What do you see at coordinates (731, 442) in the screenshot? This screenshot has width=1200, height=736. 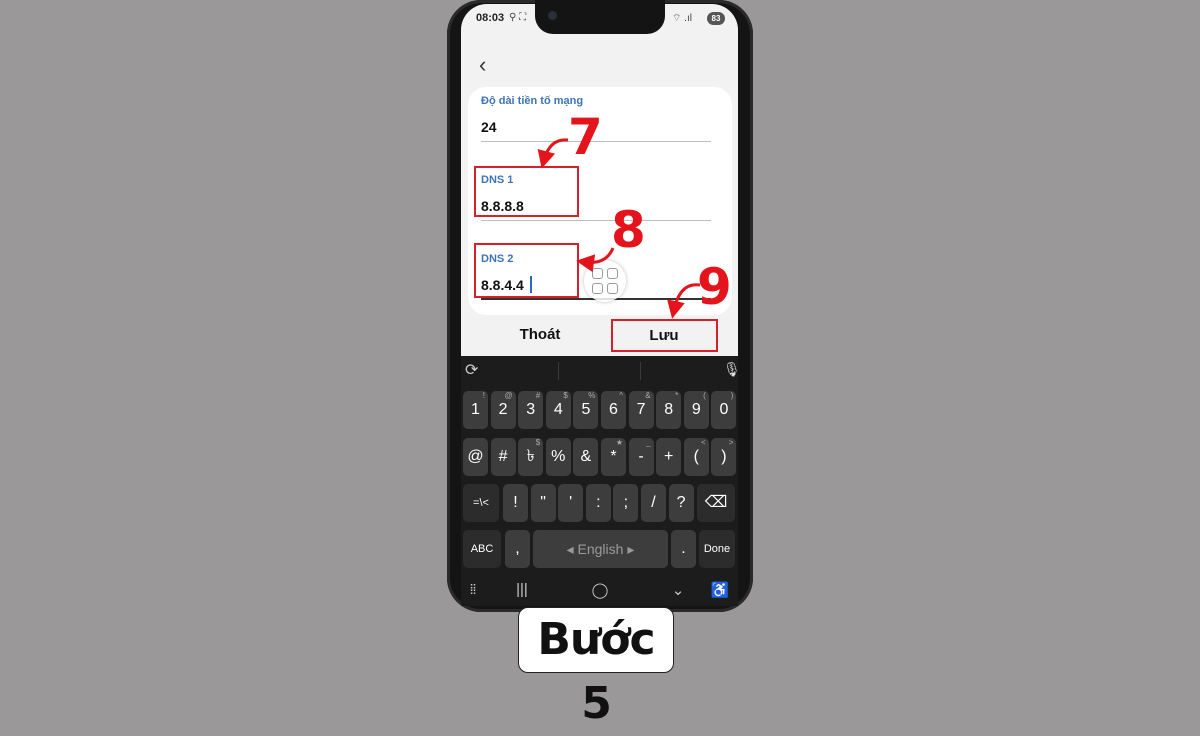 I see `symbol-key-9-secondary: >` at bounding box center [731, 442].